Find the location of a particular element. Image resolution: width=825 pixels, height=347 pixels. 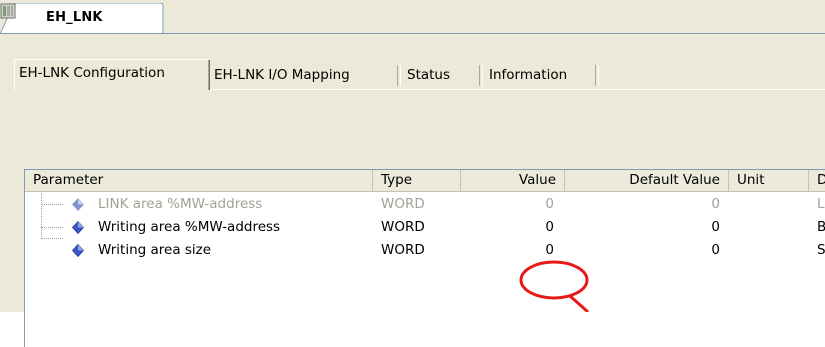

column-header-unit: Unit is located at coordinates (769, 180).